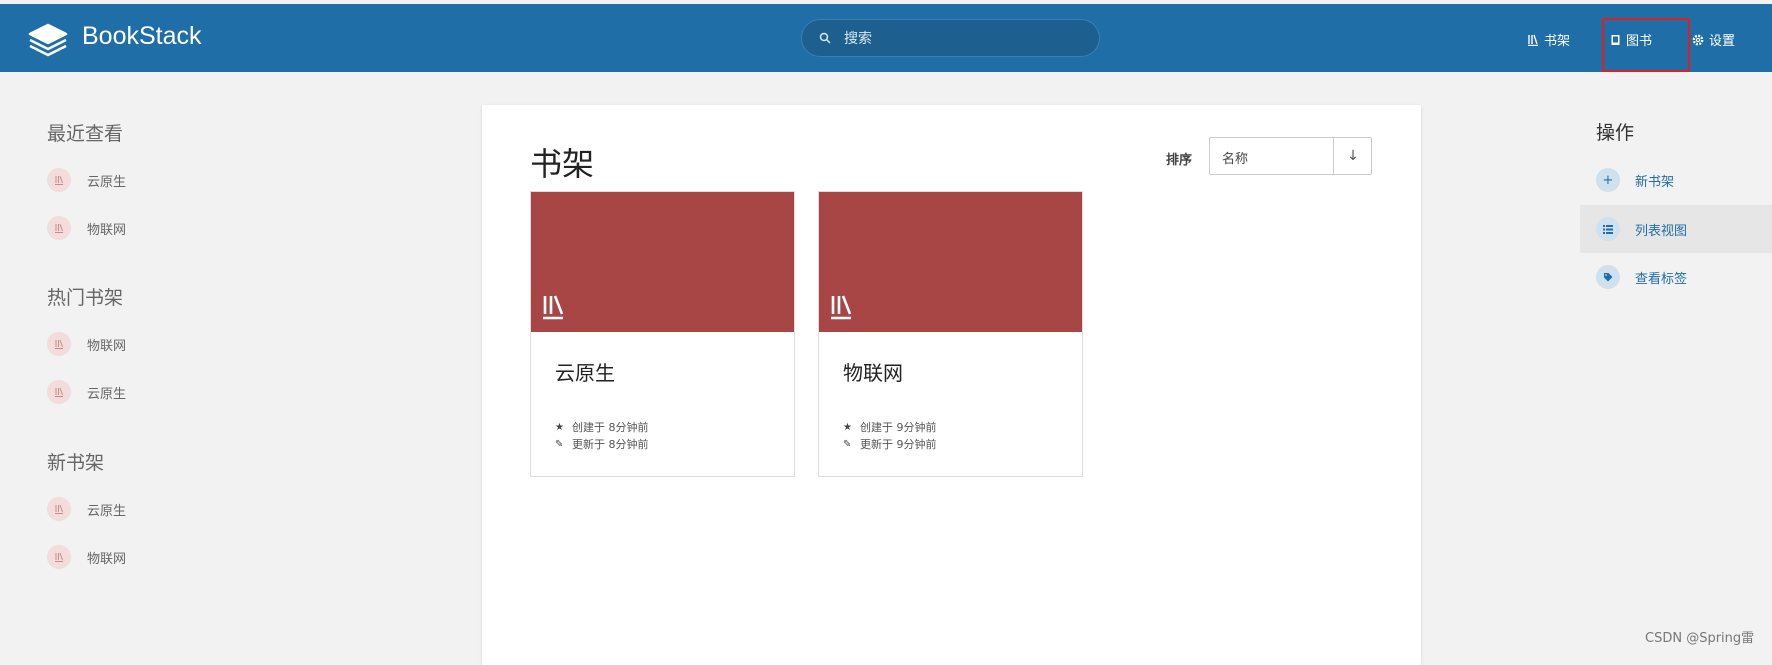 Image resolution: width=1772 pixels, height=665 pixels. I want to click on new-item-label: 物联网, so click(107, 559).